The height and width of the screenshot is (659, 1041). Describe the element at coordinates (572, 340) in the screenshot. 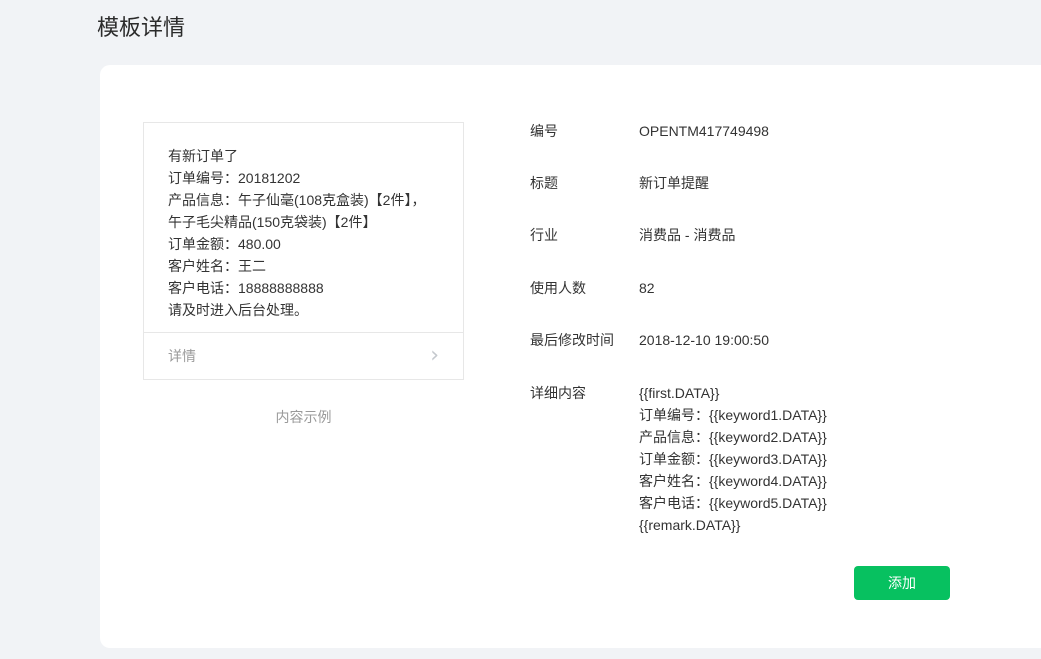

I see `field-label-modified-time: 最后修改时间` at that location.